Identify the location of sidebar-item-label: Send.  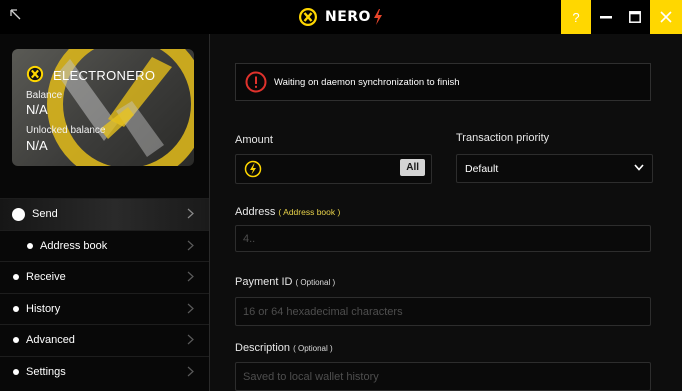
(45, 214).